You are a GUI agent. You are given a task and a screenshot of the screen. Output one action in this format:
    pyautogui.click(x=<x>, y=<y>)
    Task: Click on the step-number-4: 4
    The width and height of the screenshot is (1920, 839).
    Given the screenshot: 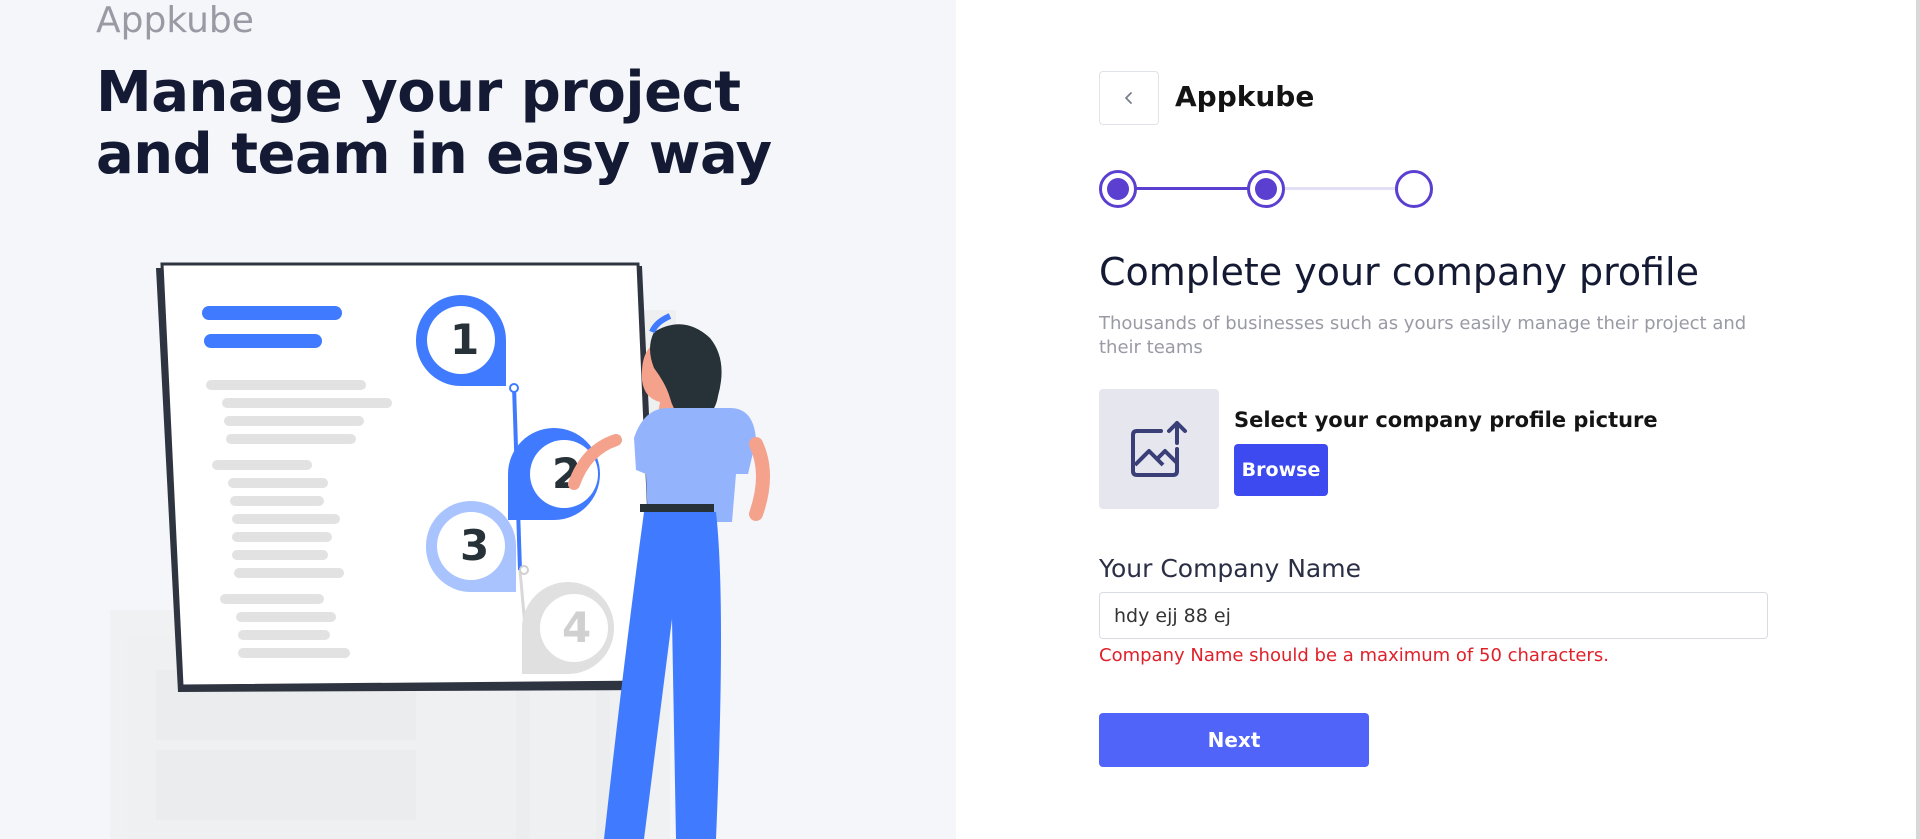 What is the action you would take?
    pyautogui.click(x=576, y=627)
    